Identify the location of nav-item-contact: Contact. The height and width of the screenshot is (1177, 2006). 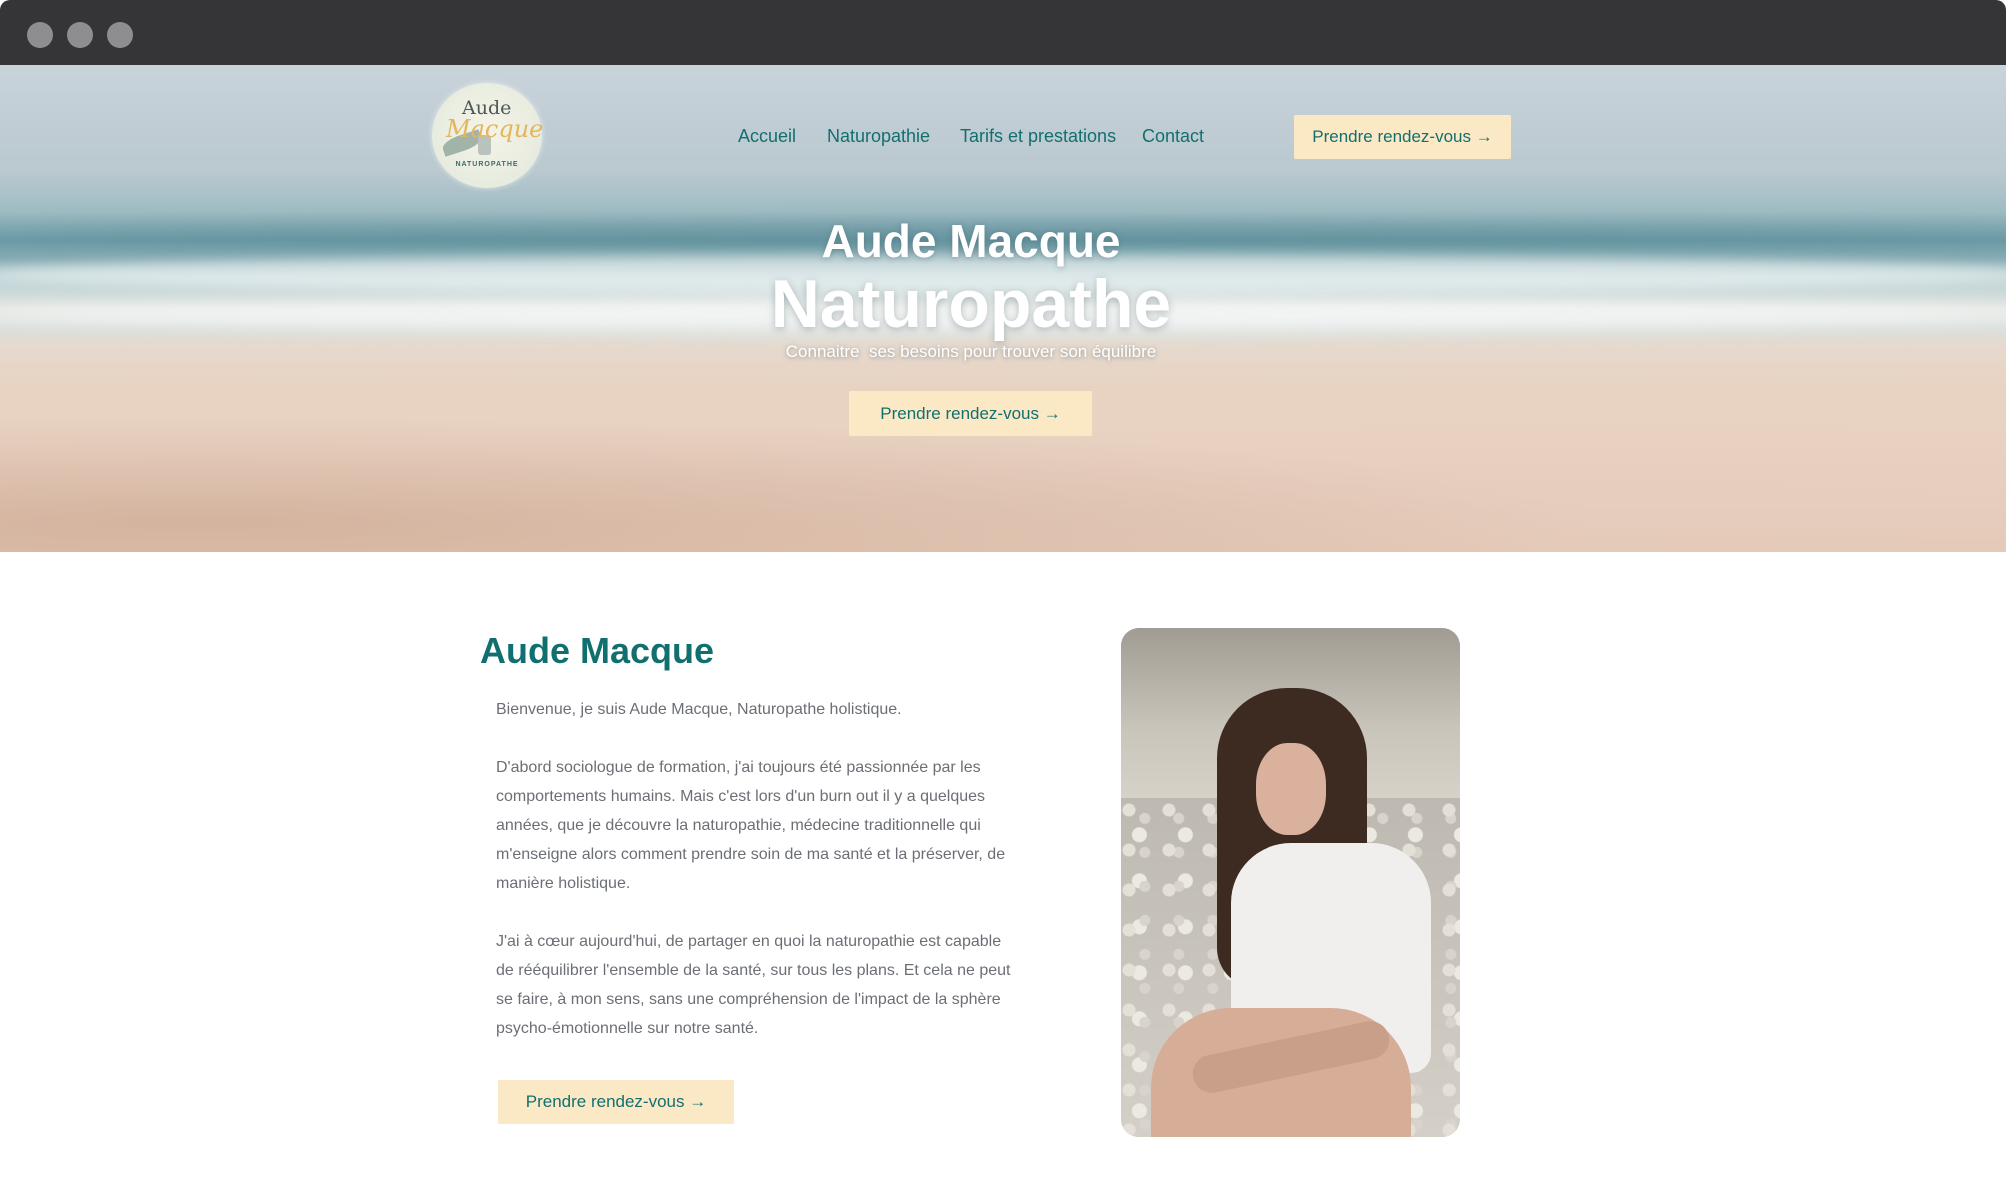
(1173, 136).